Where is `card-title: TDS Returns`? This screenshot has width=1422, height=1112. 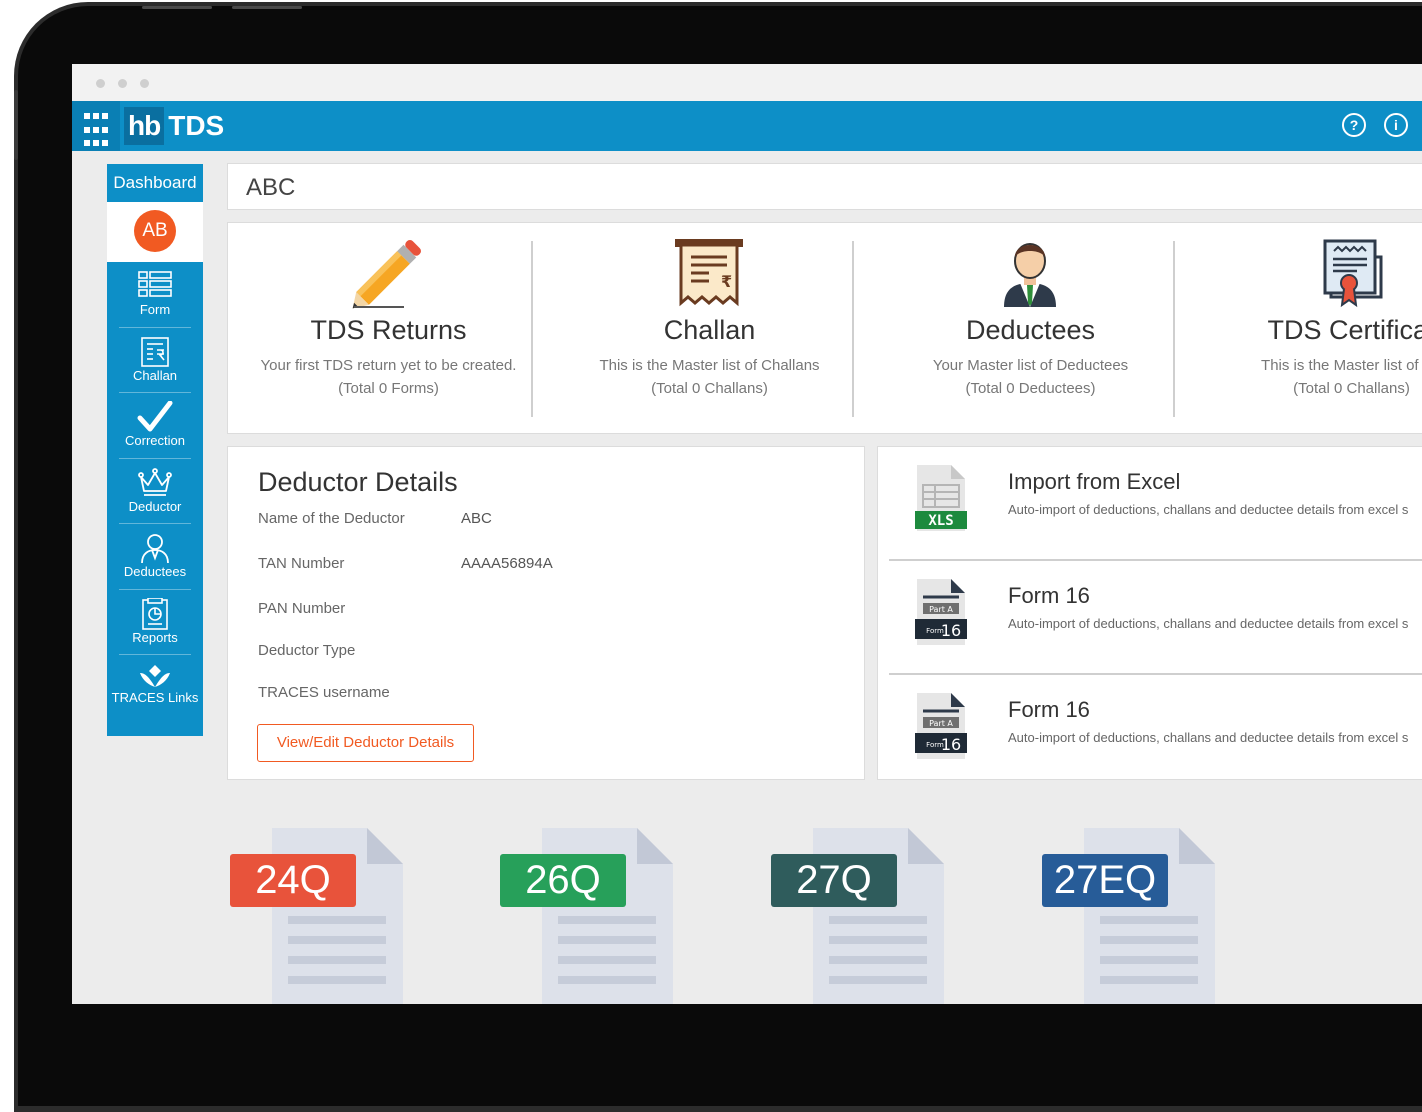
card-title: TDS Returns is located at coordinates (388, 330).